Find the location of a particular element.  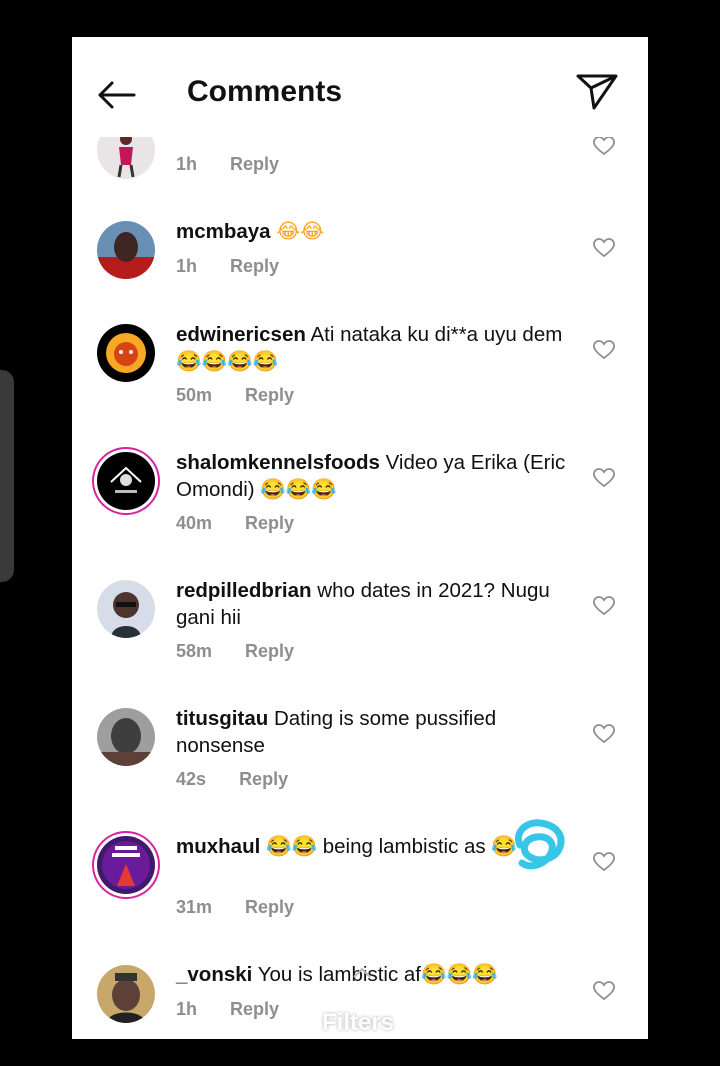

comment-username: _vonski is located at coordinates (214, 974).